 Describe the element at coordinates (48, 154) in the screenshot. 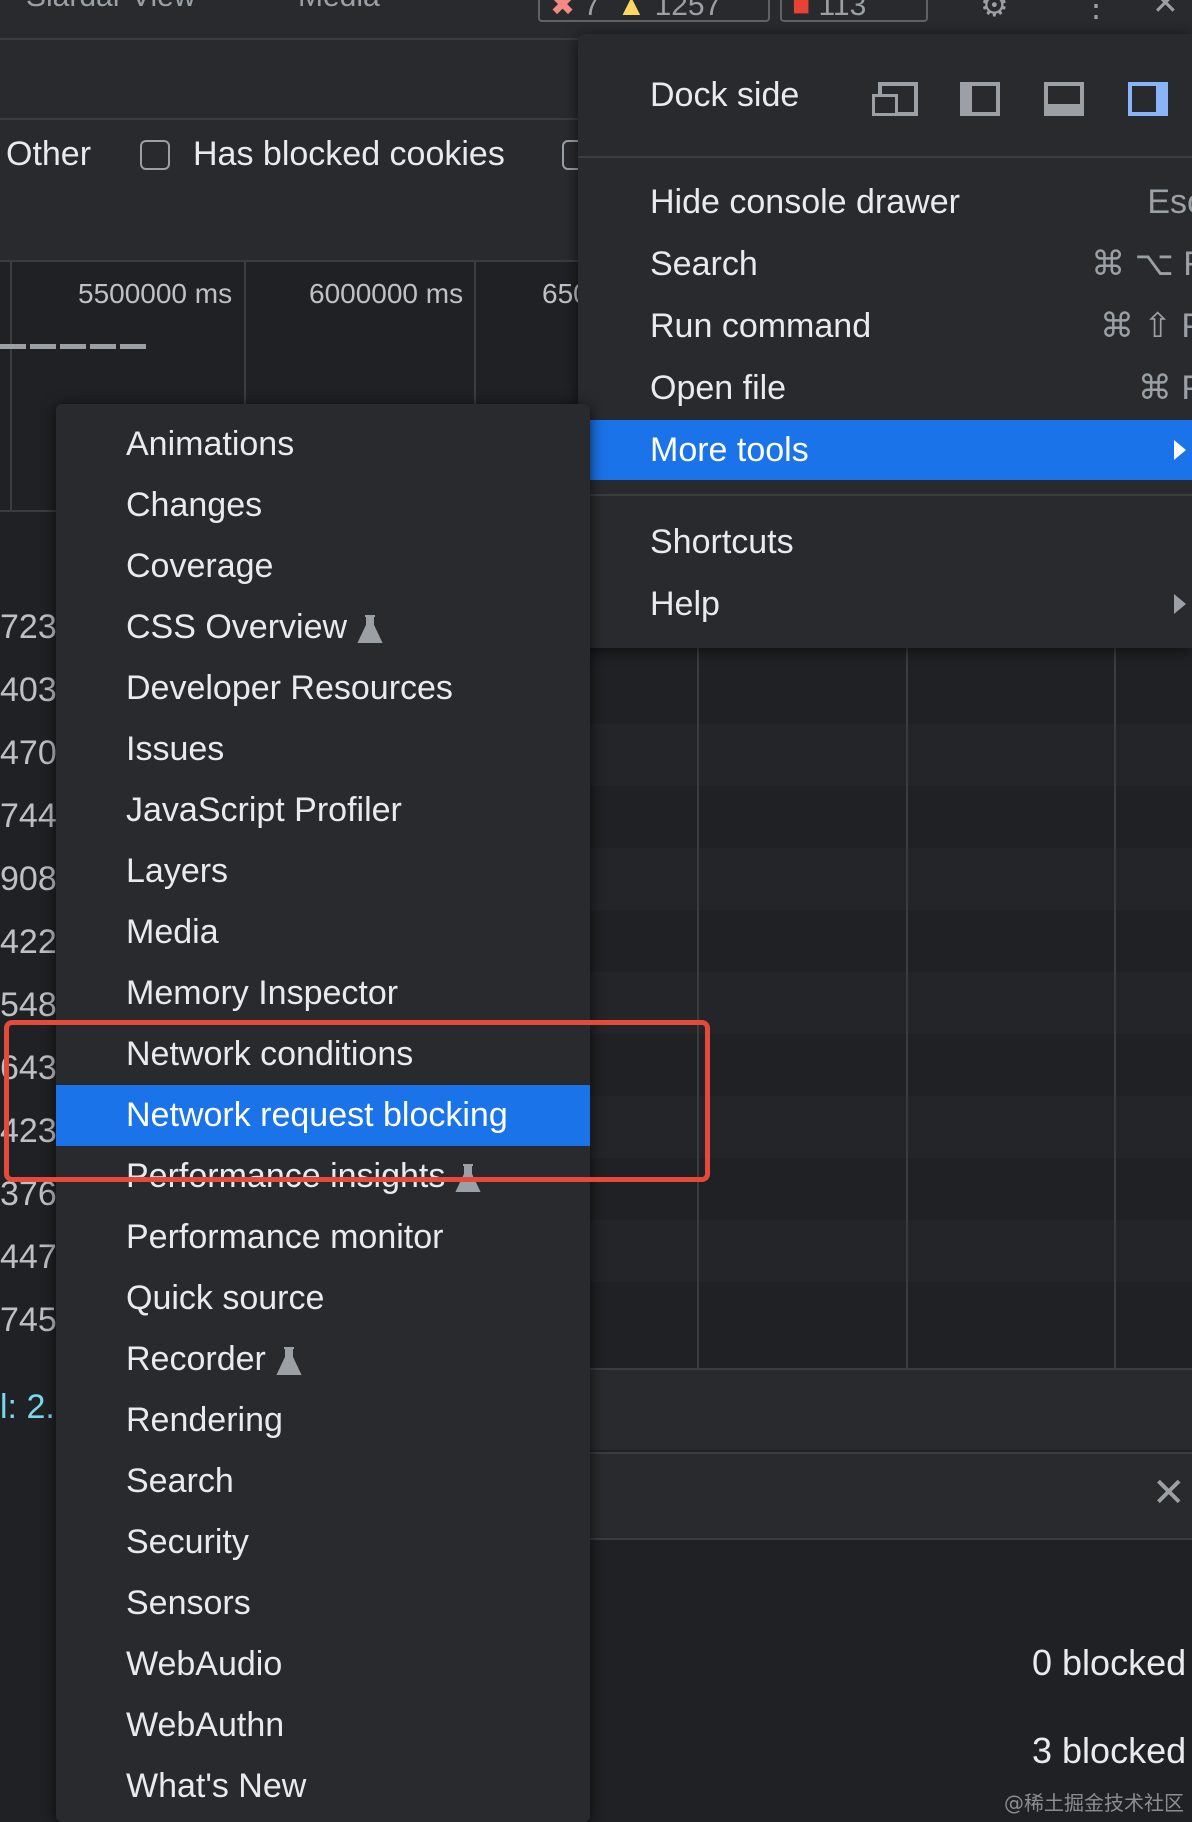

I see `filter-other: Other` at that location.